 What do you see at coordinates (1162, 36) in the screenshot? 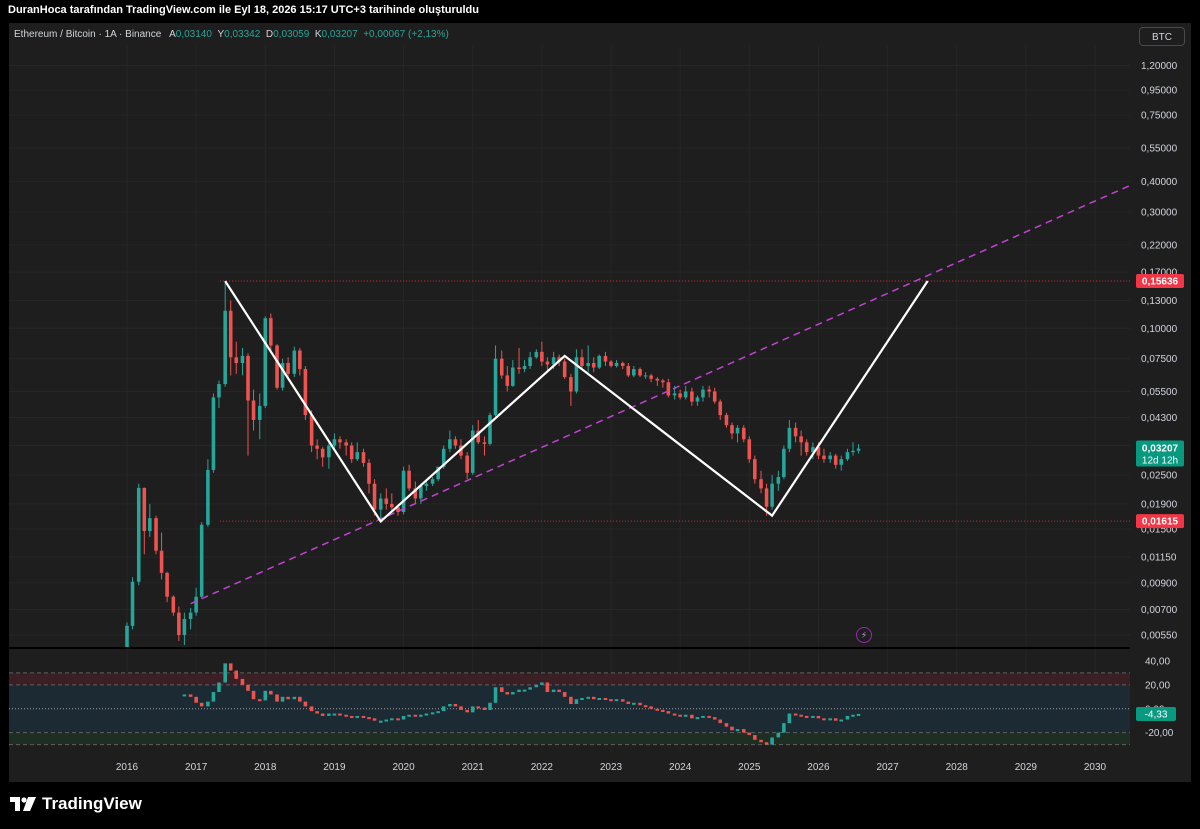
I see `currency-button: BTC` at bounding box center [1162, 36].